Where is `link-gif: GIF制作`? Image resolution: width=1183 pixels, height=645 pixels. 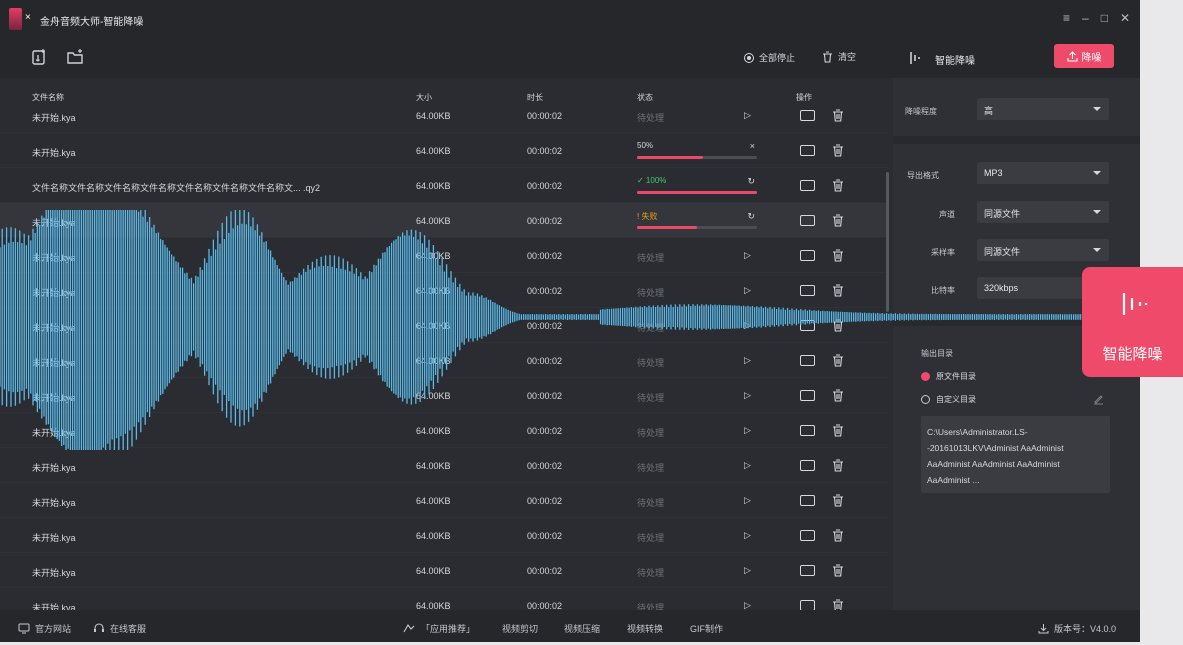
link-gif: GIF制作 is located at coordinates (706, 628).